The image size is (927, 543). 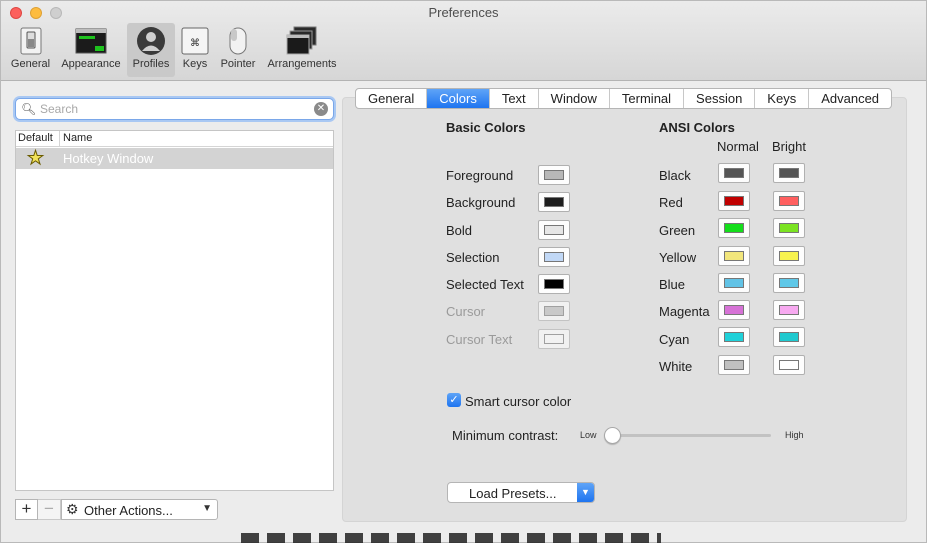 What do you see at coordinates (72, 509) in the screenshot?
I see `gear-icon: ⚙` at bounding box center [72, 509].